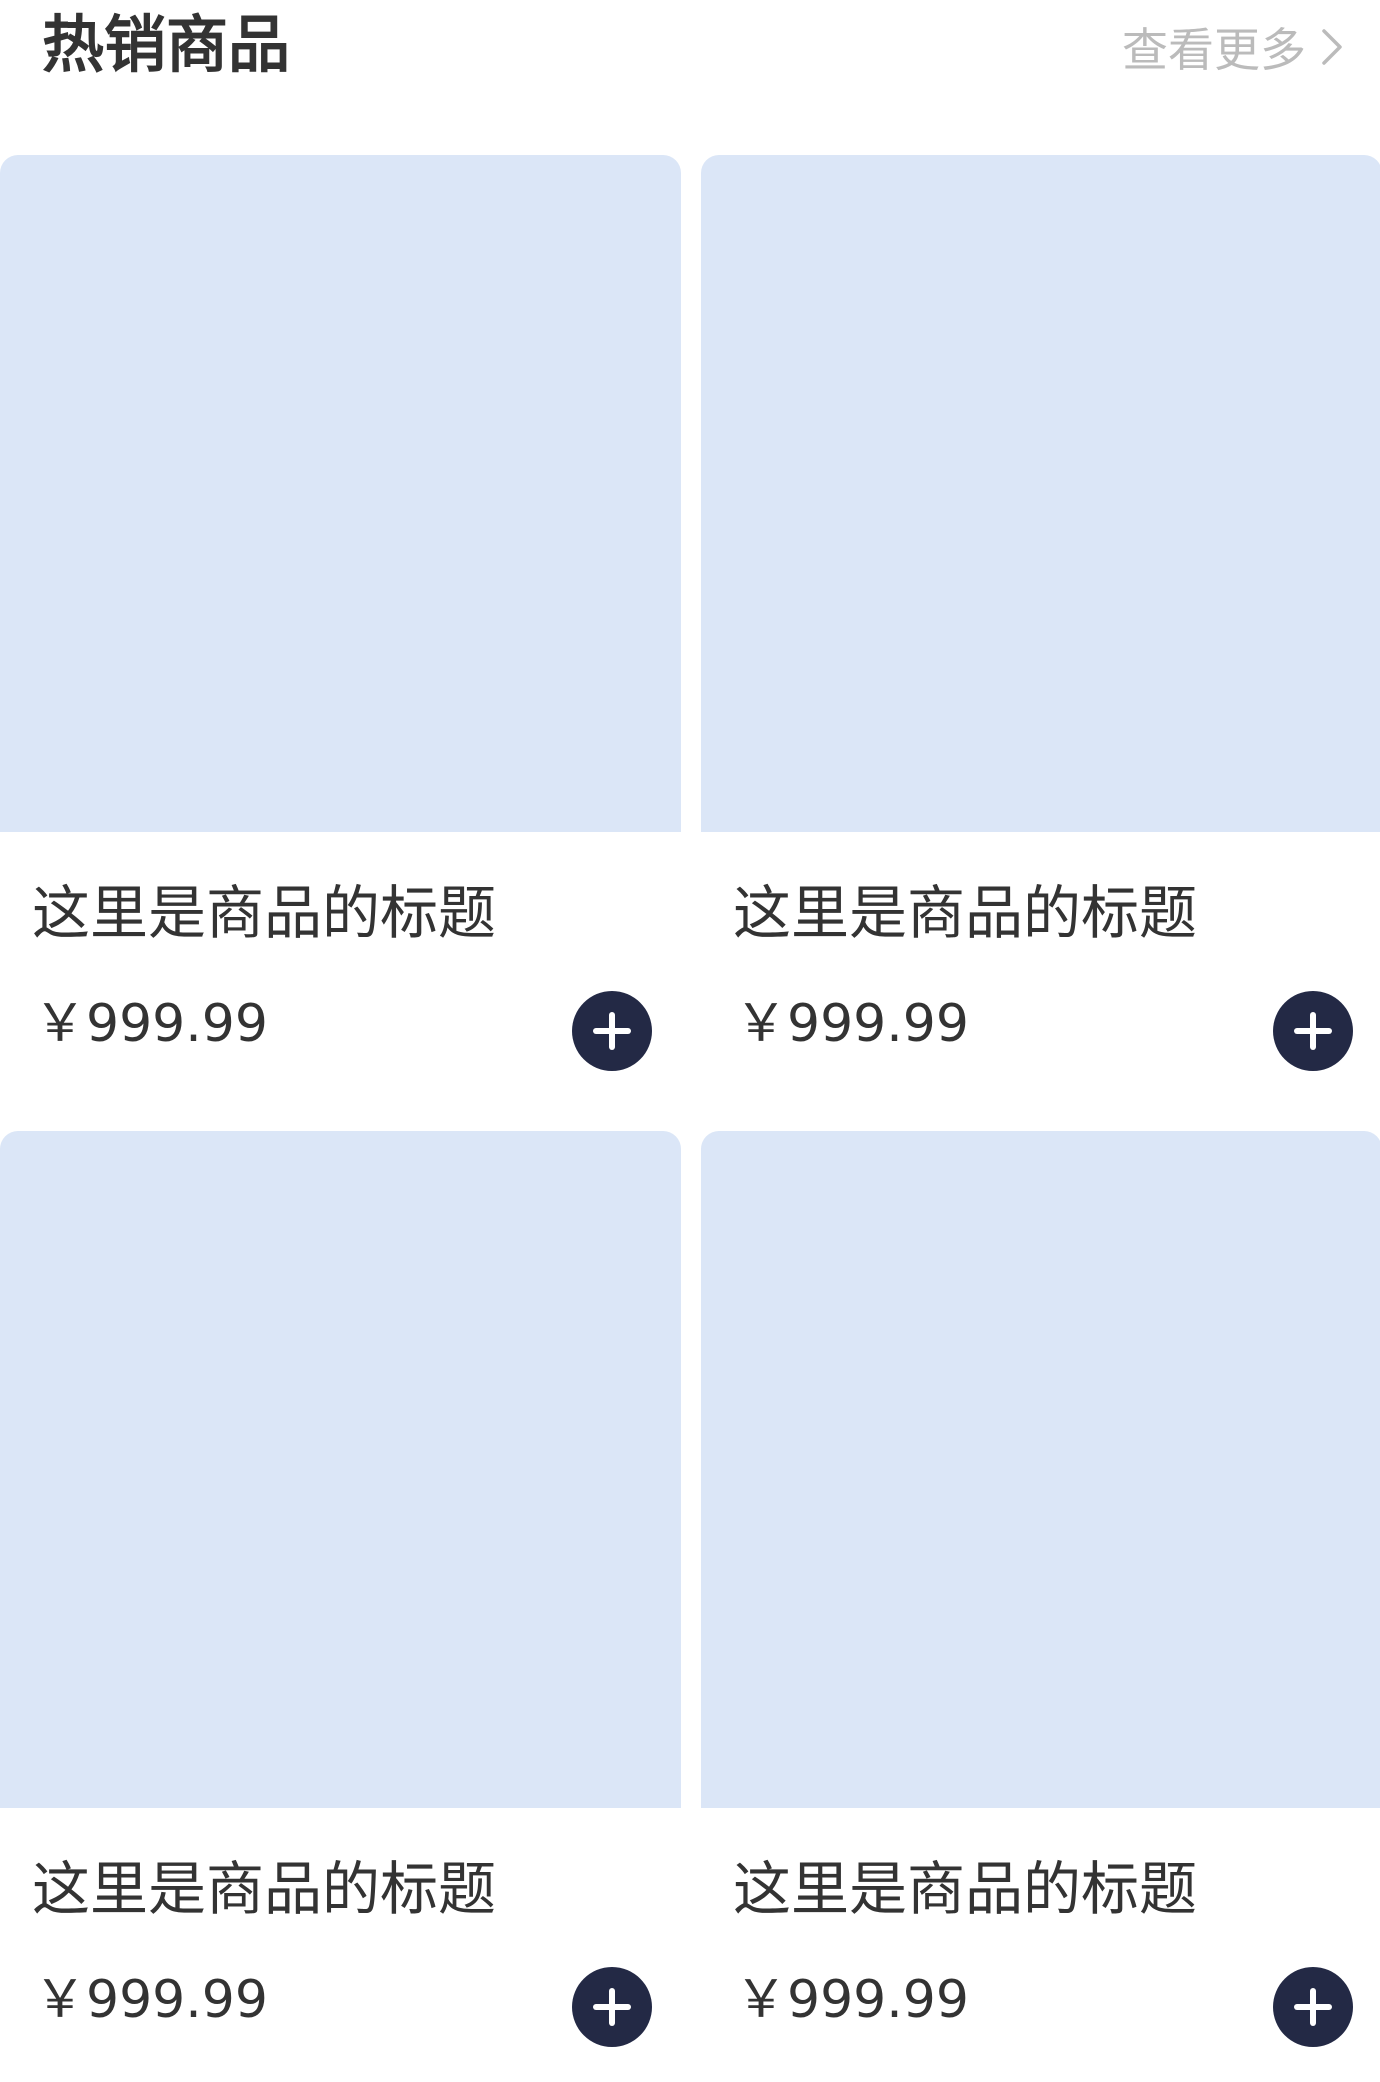 Image resolution: width=1380 pixels, height=2082 pixels. What do you see at coordinates (1214, 50) in the screenshot?
I see `see-more-label: 查看更多` at bounding box center [1214, 50].